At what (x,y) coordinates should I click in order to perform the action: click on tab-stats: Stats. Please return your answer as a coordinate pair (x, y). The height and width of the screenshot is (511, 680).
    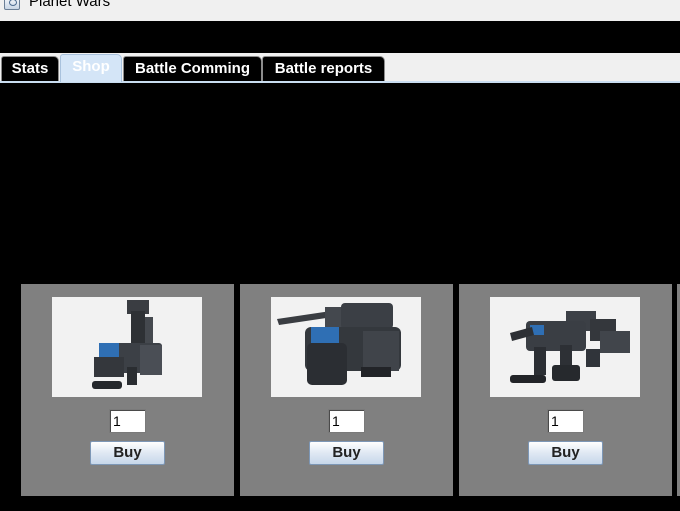
    Looking at the image, I should click on (30, 68).